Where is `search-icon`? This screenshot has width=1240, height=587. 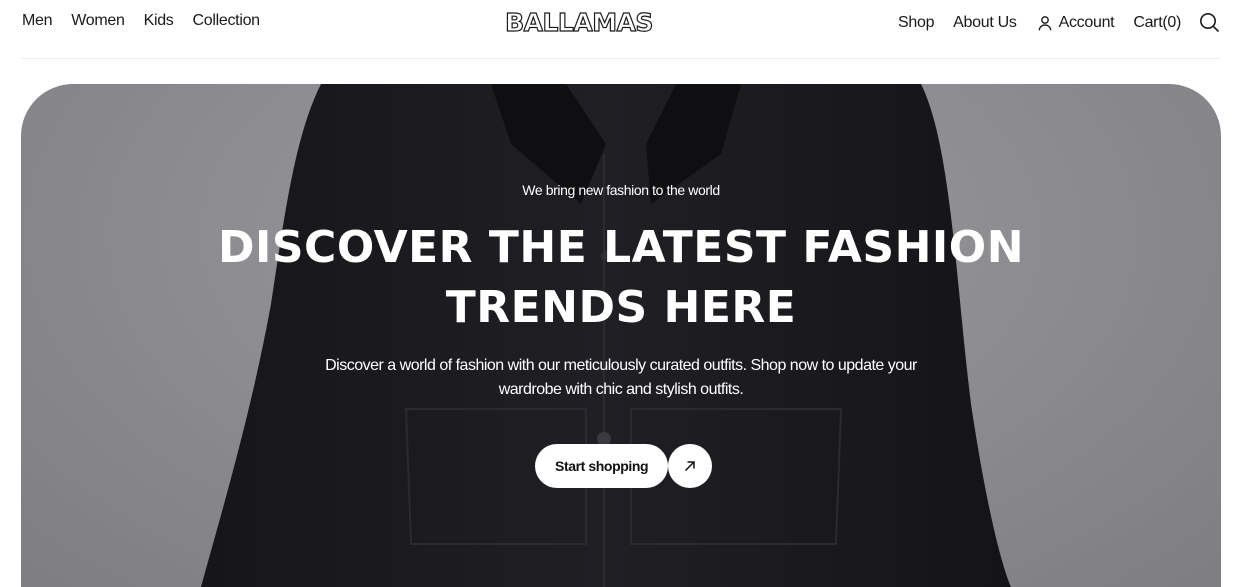 search-icon is located at coordinates (1209, 22).